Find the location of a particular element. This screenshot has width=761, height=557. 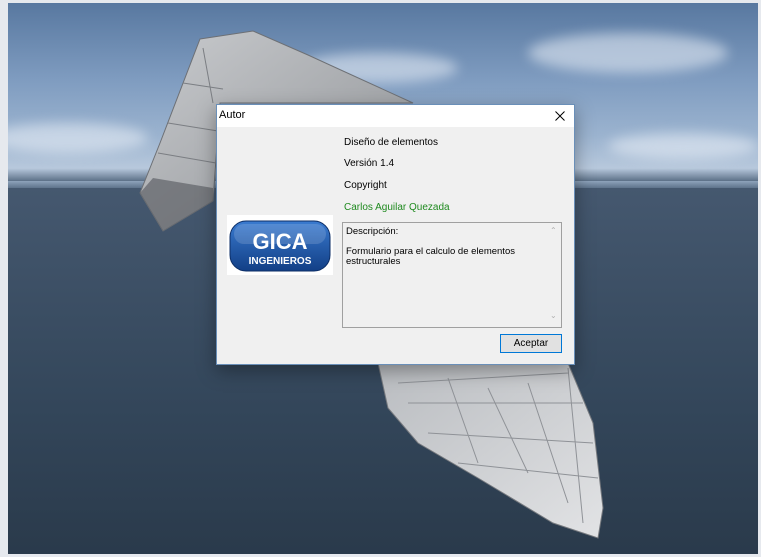

close-icon is located at coordinates (560, 116).